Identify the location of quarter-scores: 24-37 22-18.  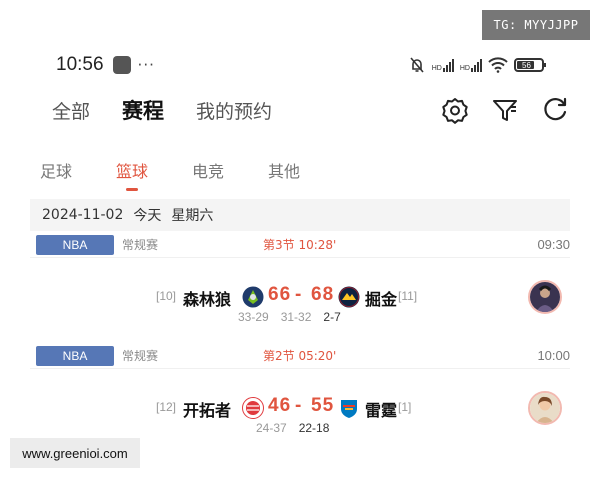
(292, 428).